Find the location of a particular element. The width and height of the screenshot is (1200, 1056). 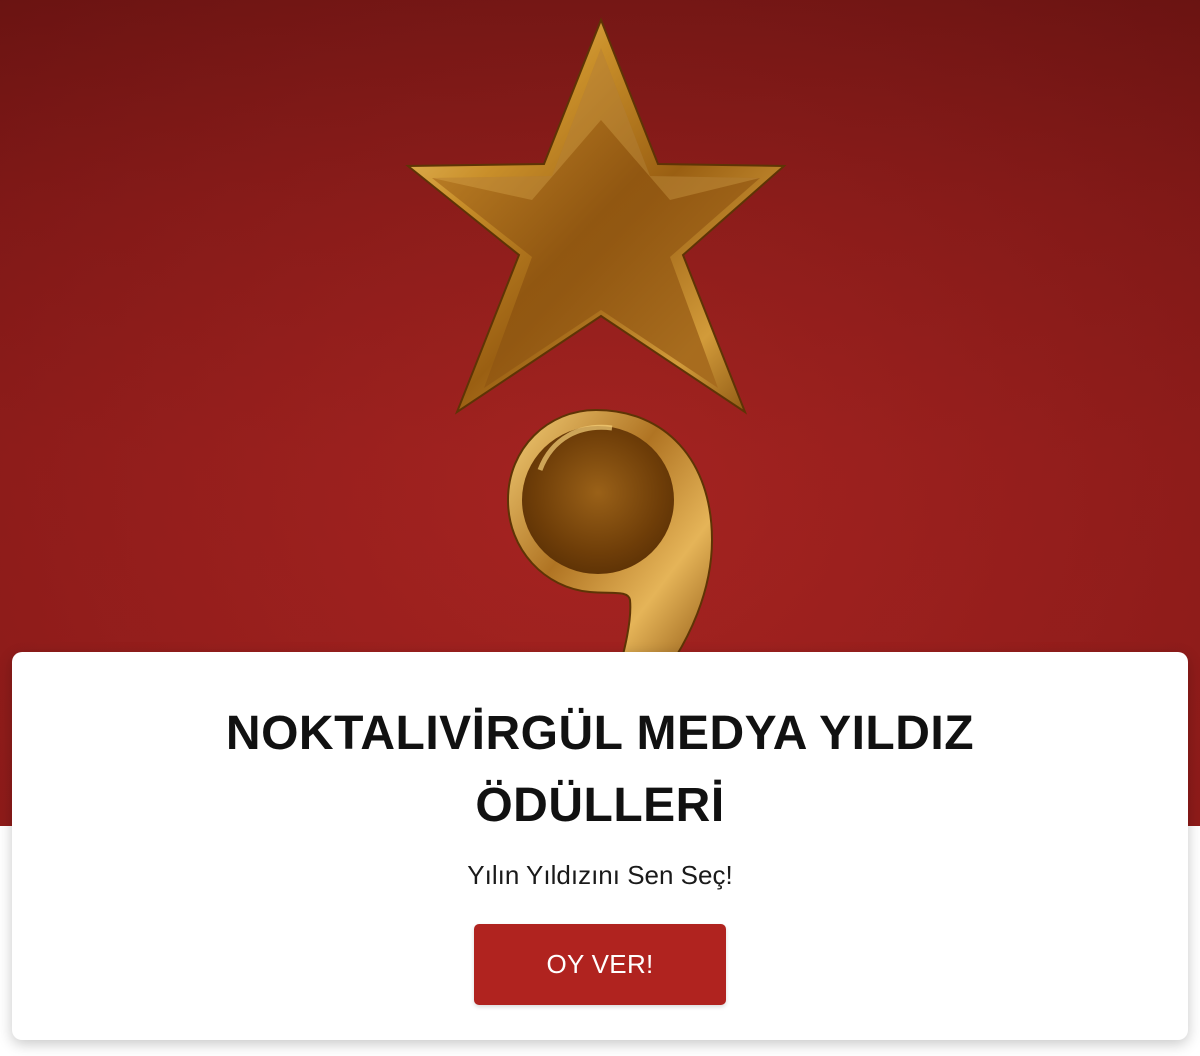

subtitle: Yılın Yıldızını Sen Seç! is located at coordinates (600, 875).